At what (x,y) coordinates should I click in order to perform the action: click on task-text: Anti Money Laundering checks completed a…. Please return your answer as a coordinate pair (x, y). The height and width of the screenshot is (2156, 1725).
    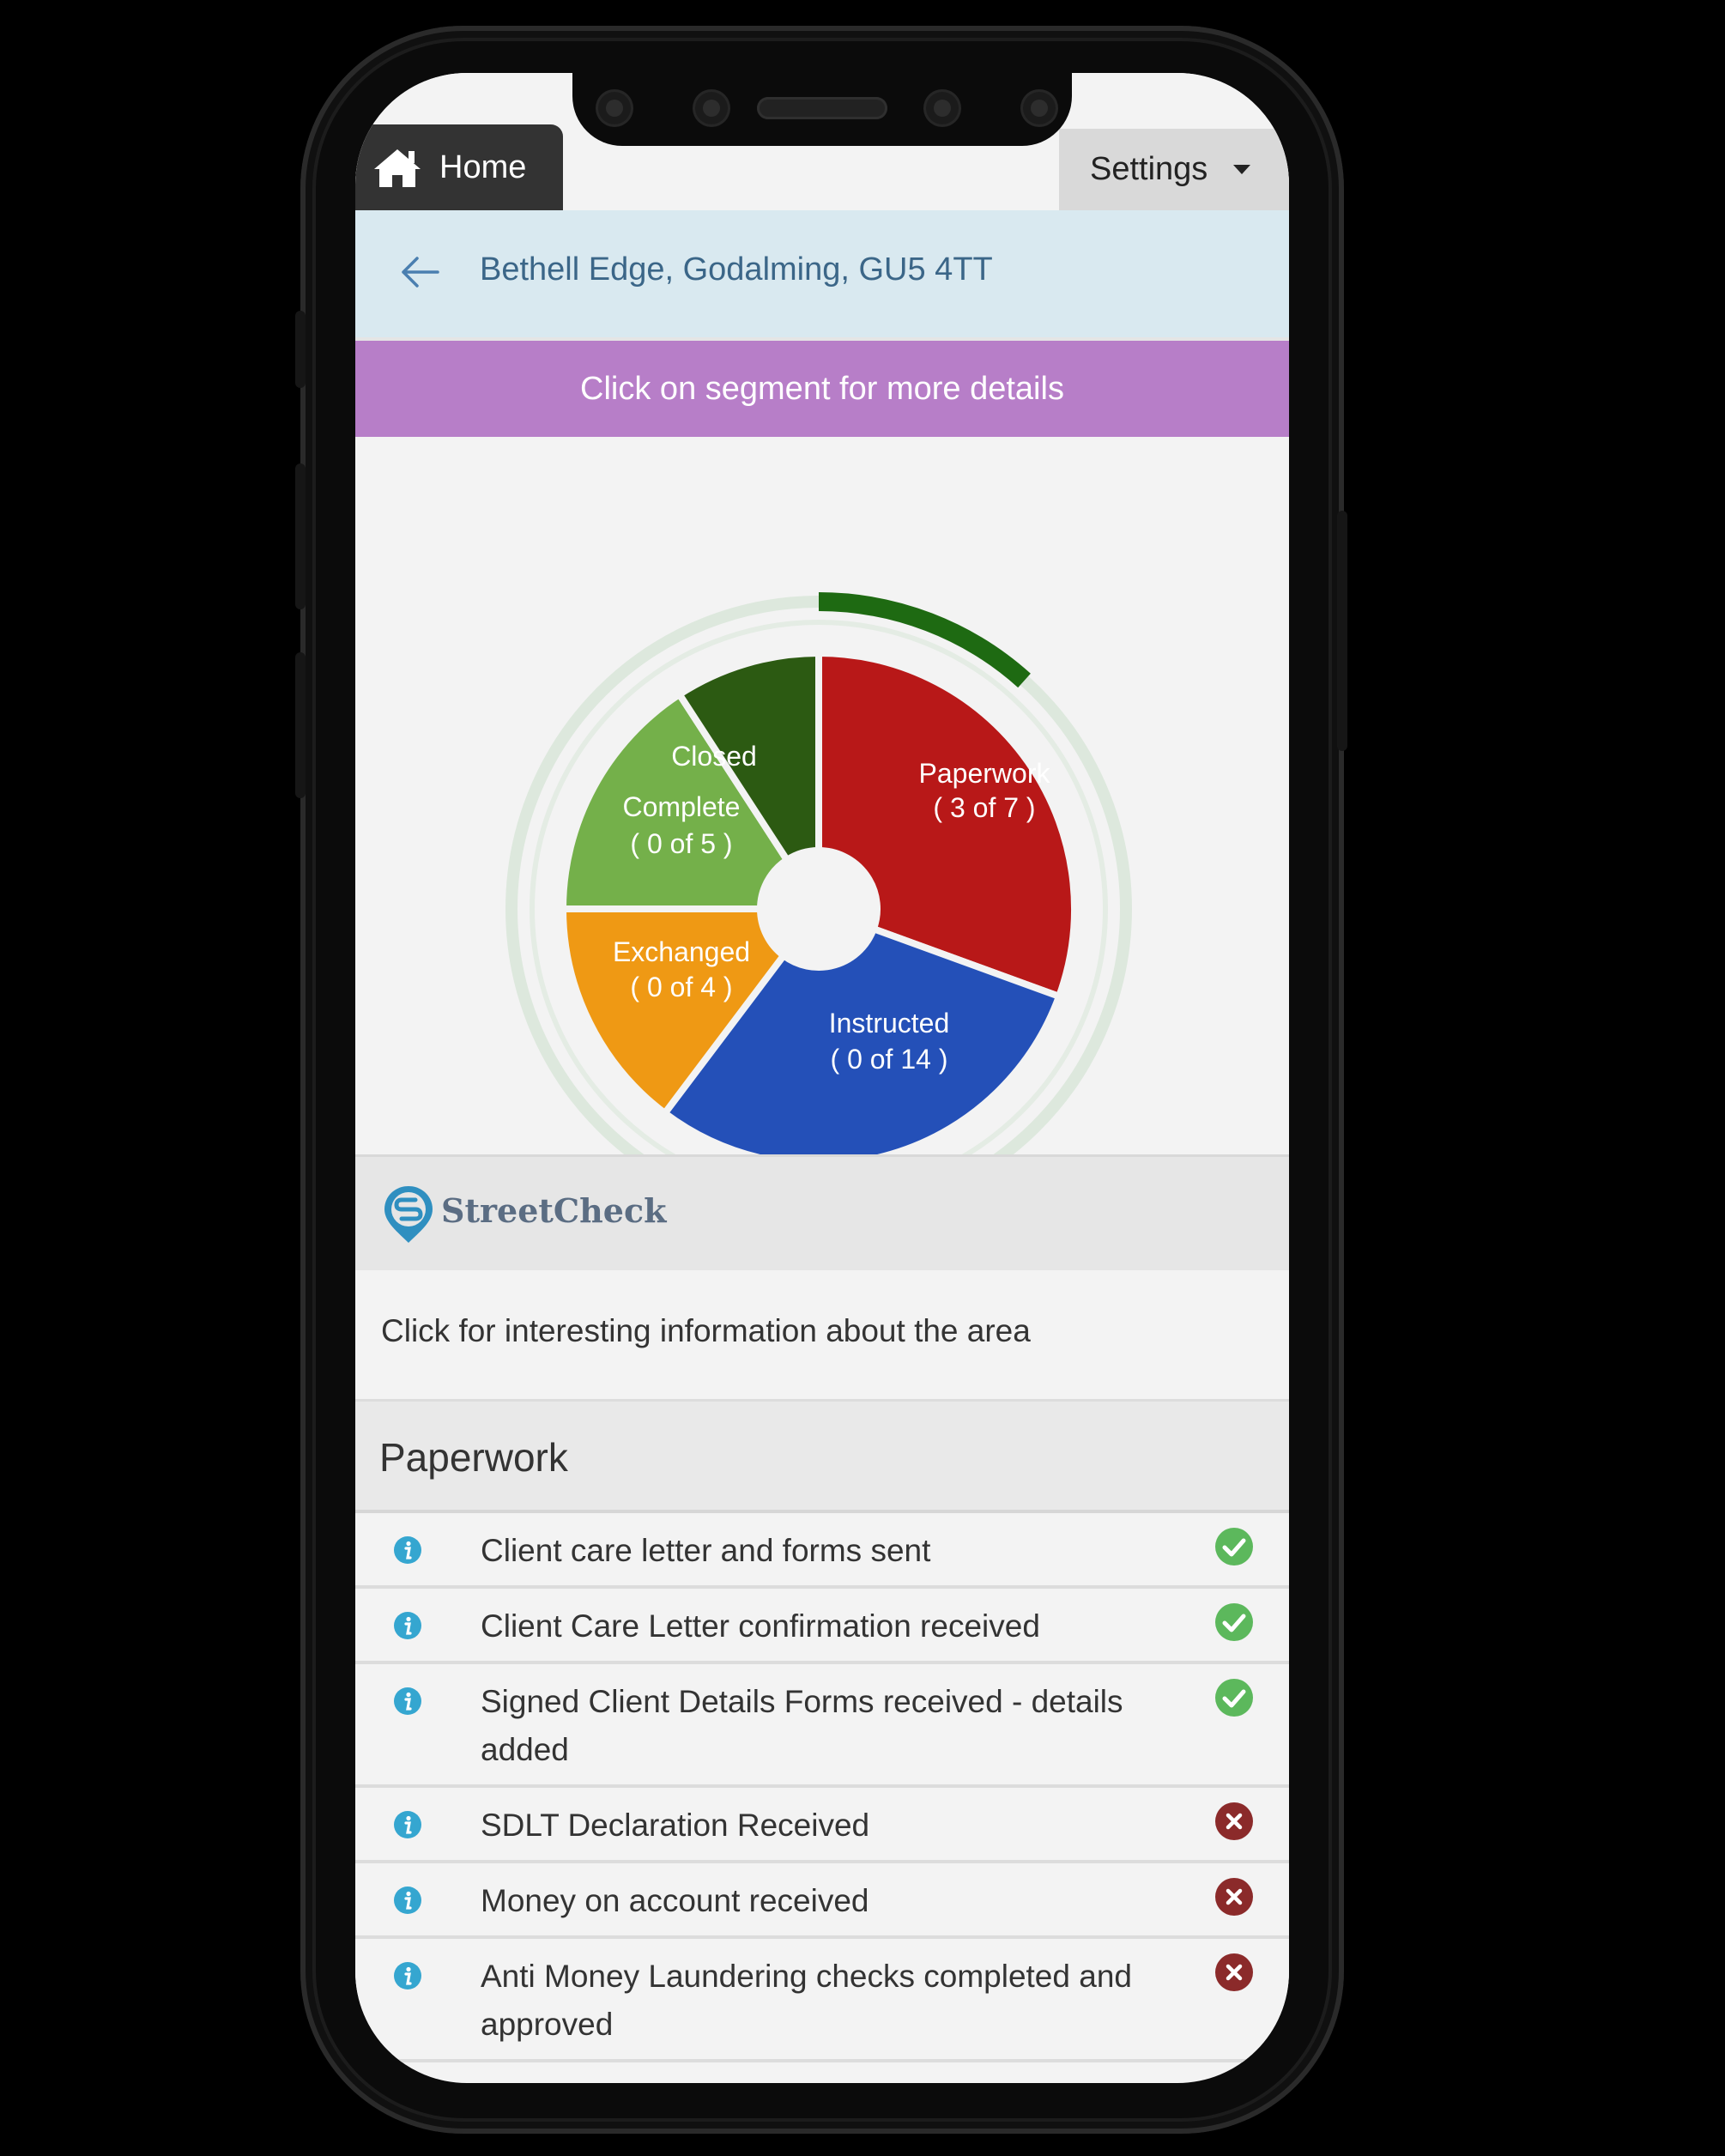
    Looking at the image, I should click on (806, 2001).